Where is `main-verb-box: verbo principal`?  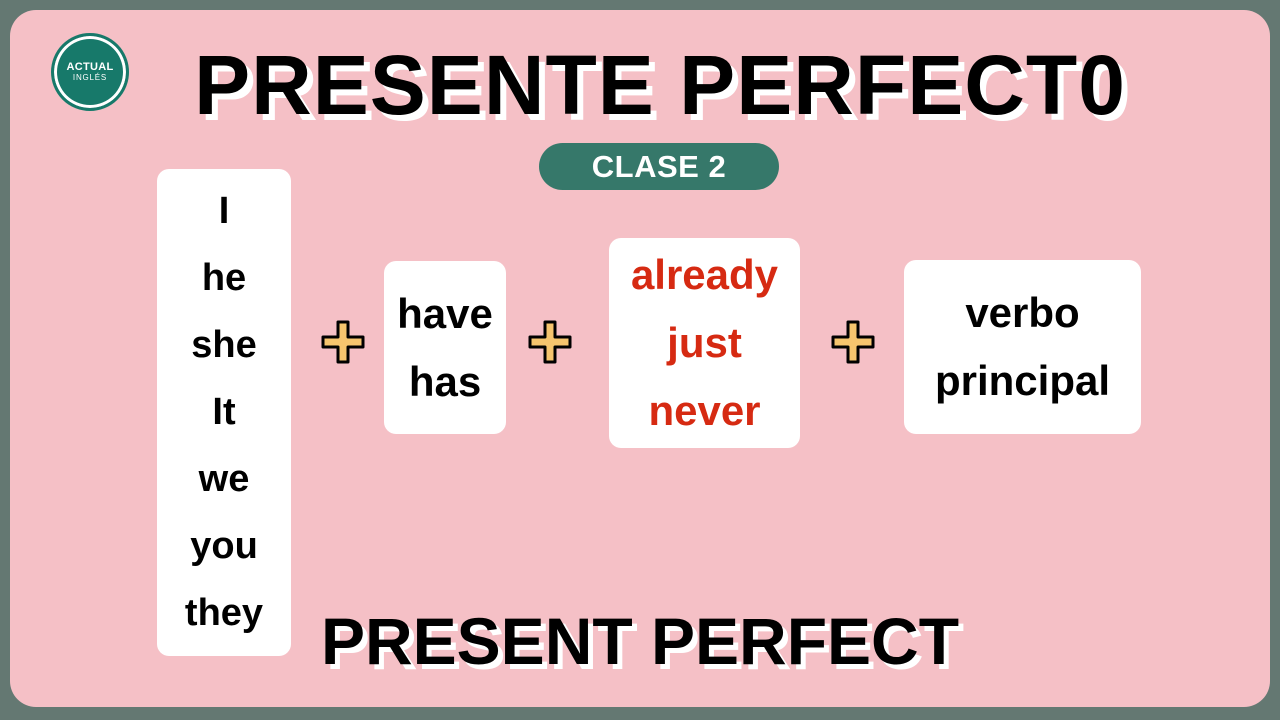 main-verb-box: verbo principal is located at coordinates (1022, 347).